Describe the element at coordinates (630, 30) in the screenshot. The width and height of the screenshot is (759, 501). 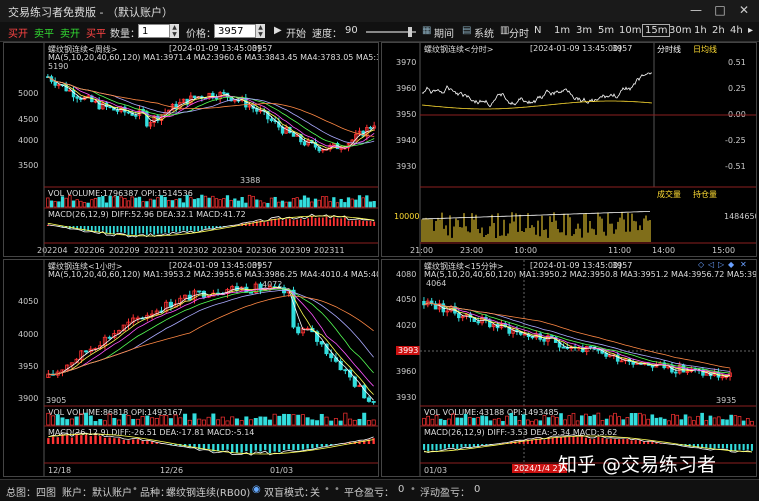
I see `period-10m: 10m` at that location.